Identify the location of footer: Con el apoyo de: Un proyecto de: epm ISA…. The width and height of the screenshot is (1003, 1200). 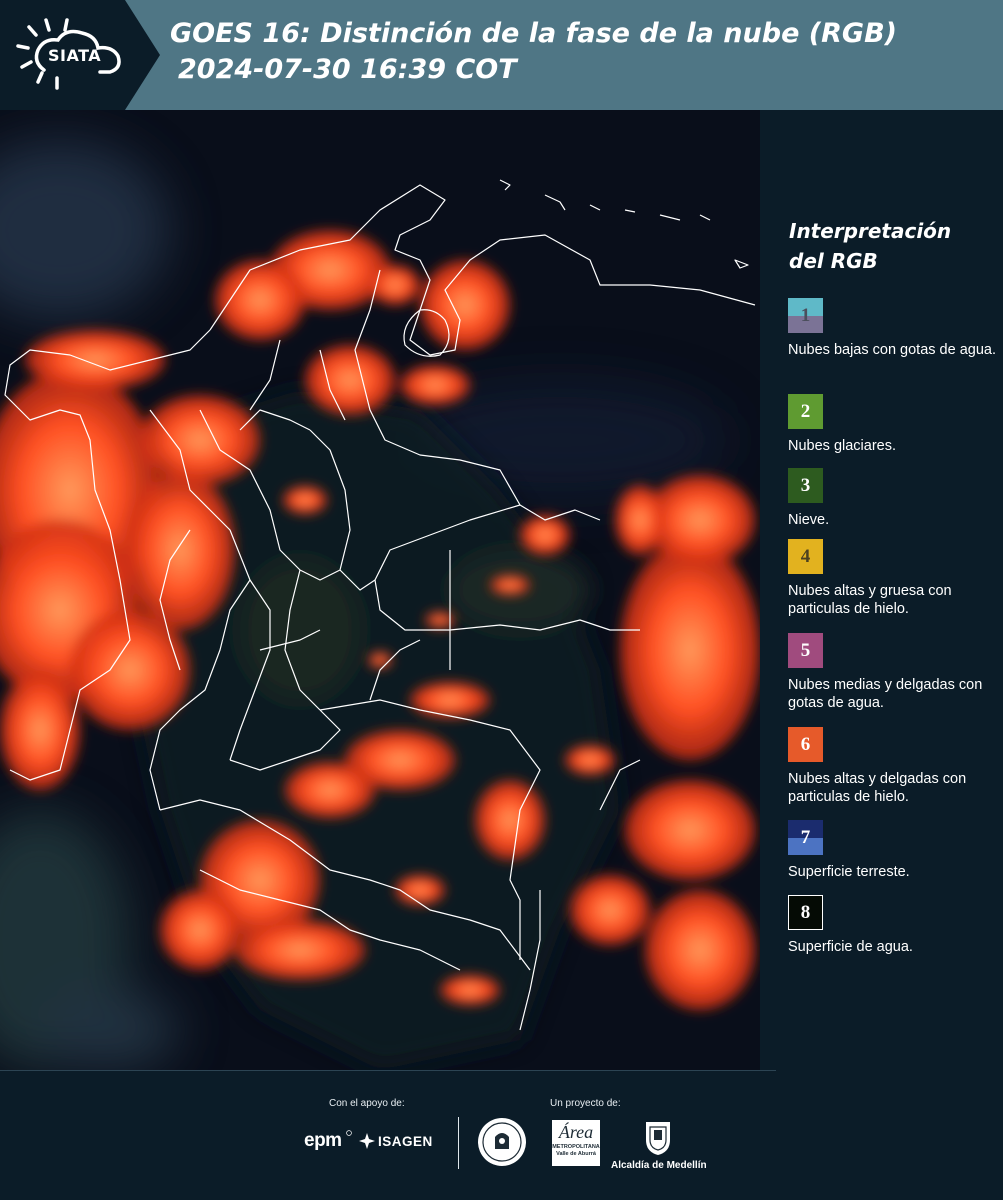
(501, 1135).